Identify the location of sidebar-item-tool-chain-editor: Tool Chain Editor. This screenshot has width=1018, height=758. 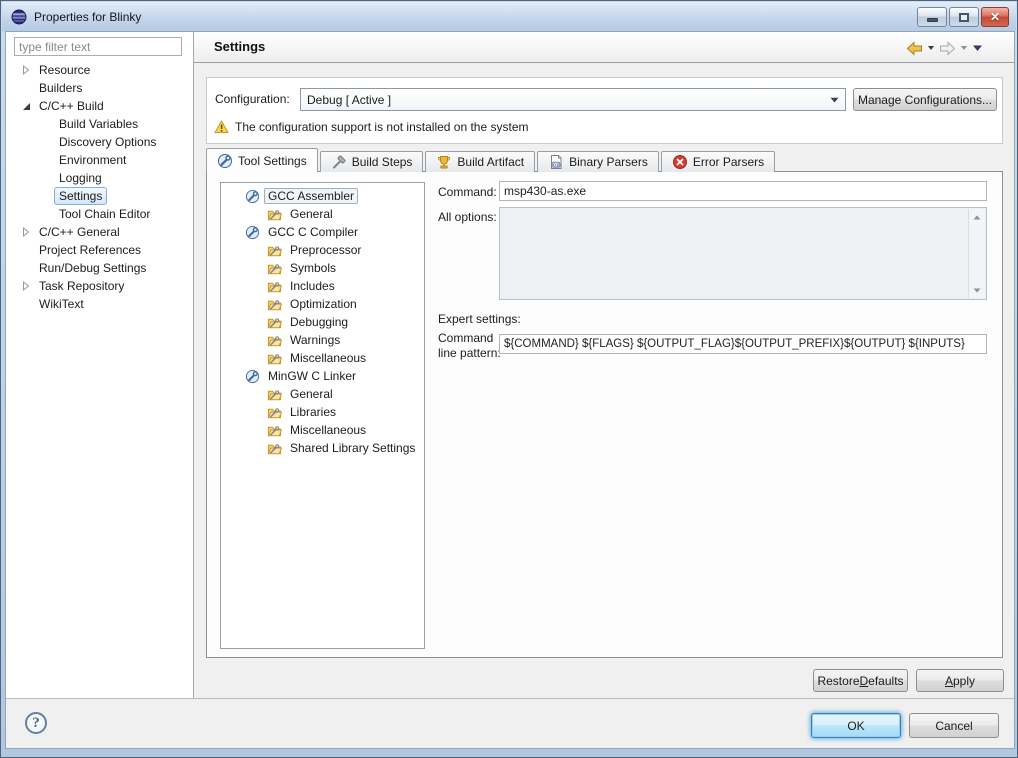
(99, 214).